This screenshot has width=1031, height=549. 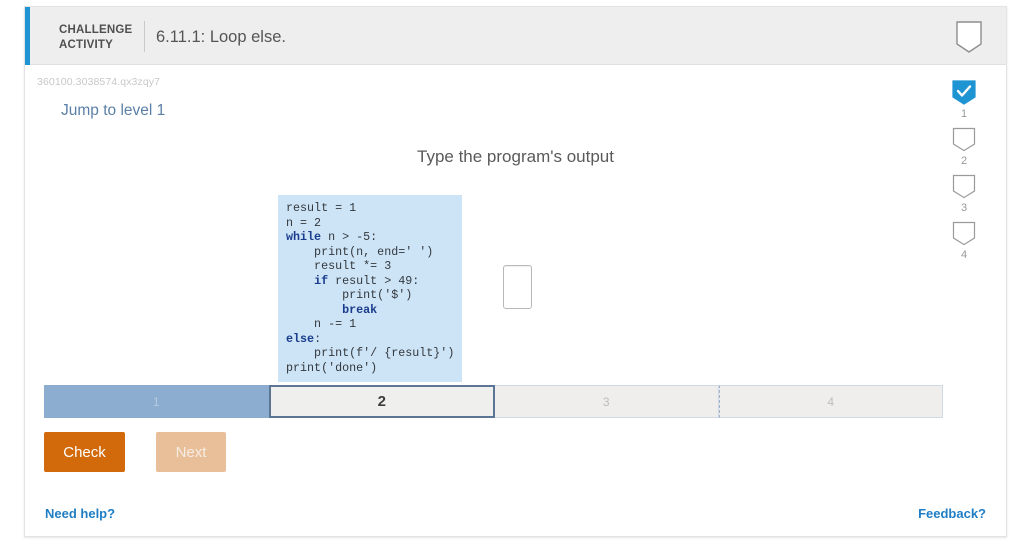 What do you see at coordinates (952, 513) in the screenshot?
I see `feedback-link: Feedback?` at bounding box center [952, 513].